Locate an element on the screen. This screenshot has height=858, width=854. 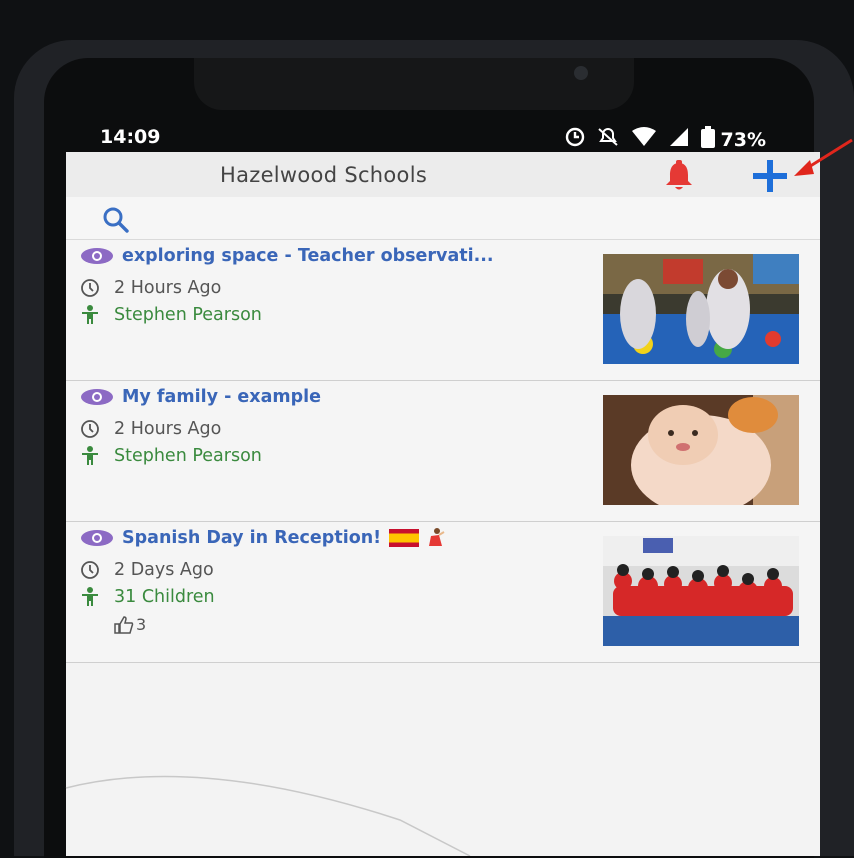
plus-icon is located at coordinates (770, 176).